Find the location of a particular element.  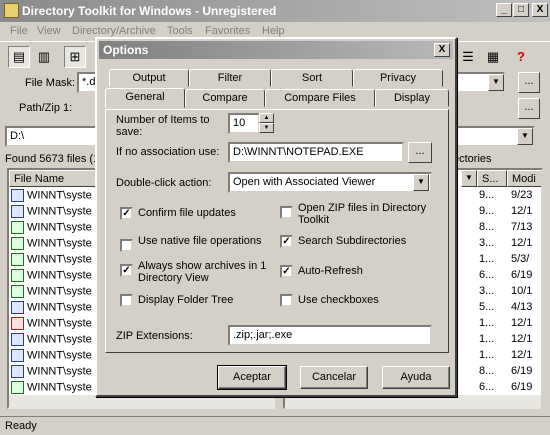

tab-compare-files: Compare Files is located at coordinates (320, 98).